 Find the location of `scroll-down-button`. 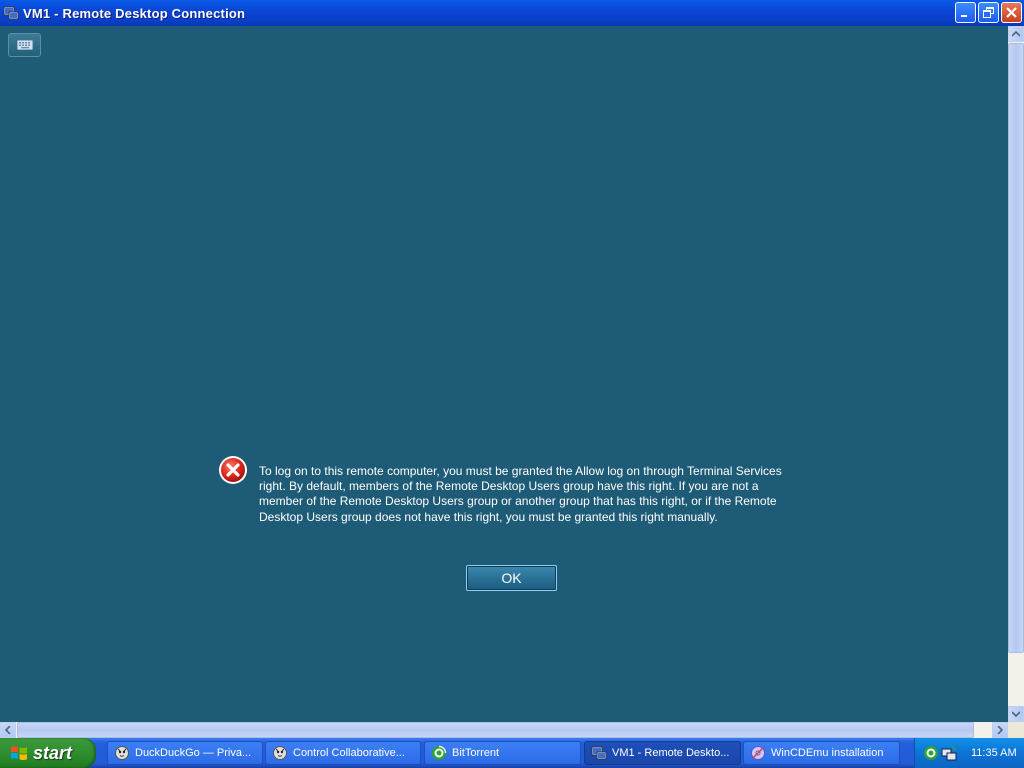

scroll-down-button is located at coordinates (1016, 714).